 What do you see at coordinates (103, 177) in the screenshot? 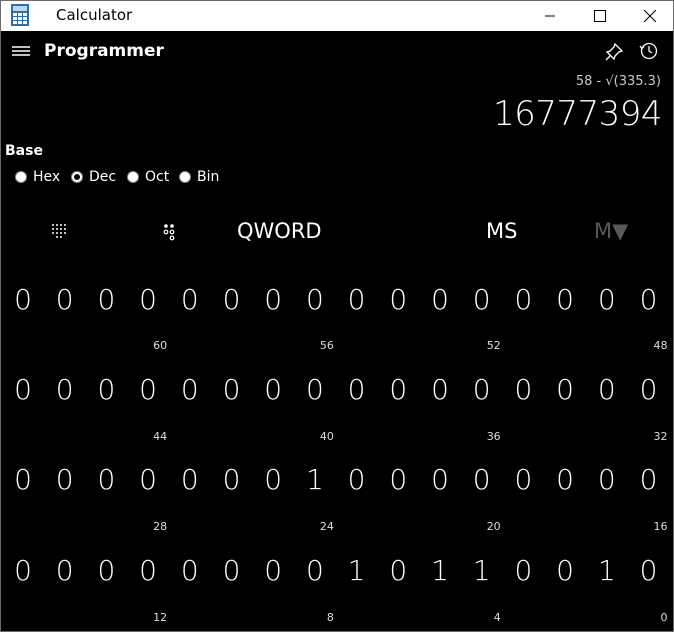
I see `radio-dec-label: Dec` at bounding box center [103, 177].